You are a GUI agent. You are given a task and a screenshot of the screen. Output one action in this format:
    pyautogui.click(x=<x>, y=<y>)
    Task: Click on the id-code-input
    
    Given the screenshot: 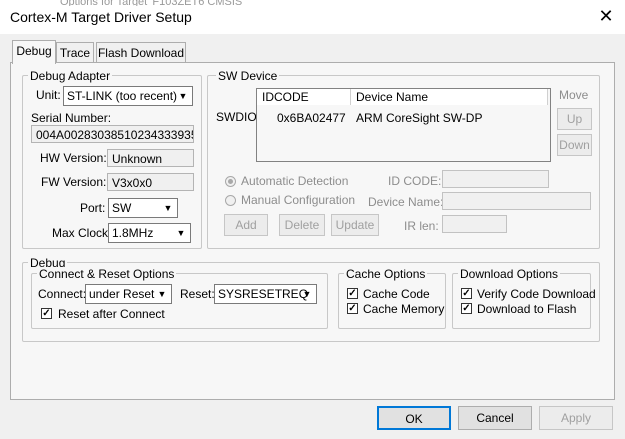 What is the action you would take?
    pyautogui.click(x=495, y=179)
    